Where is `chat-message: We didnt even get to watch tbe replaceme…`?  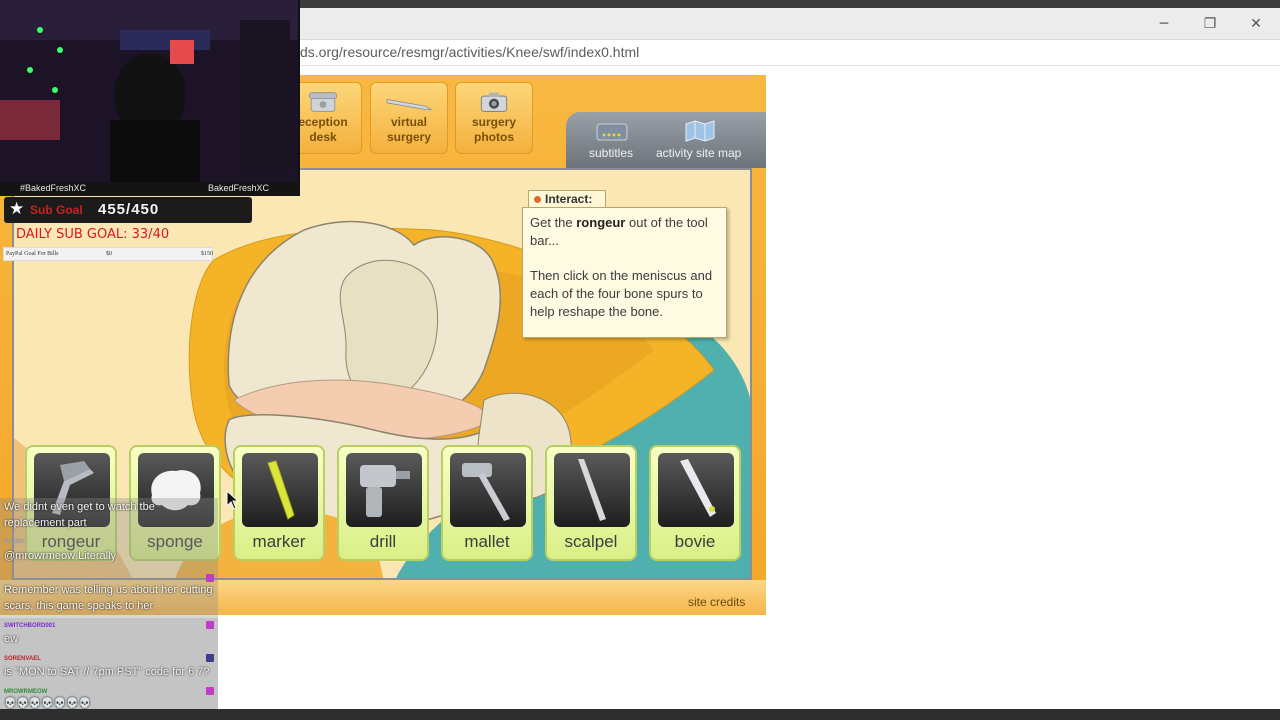
chat-message: We didnt even get to watch tbe replaceme… is located at coordinates (79, 515).